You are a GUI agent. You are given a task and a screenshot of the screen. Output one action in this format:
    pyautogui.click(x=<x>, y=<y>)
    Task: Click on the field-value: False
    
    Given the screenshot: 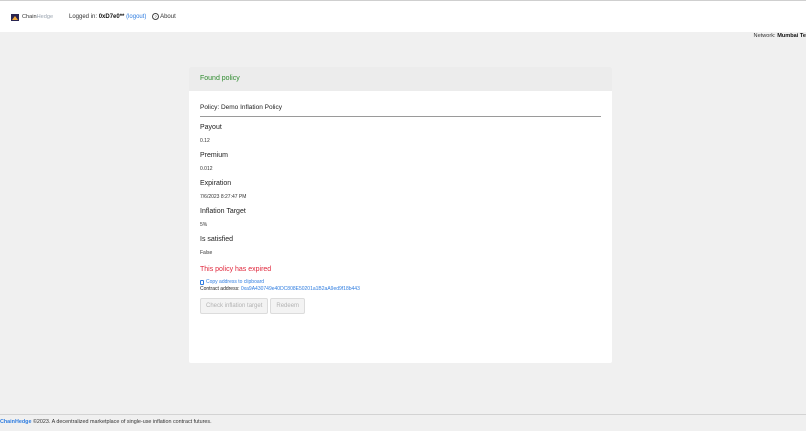 What is the action you would take?
    pyautogui.click(x=206, y=253)
    